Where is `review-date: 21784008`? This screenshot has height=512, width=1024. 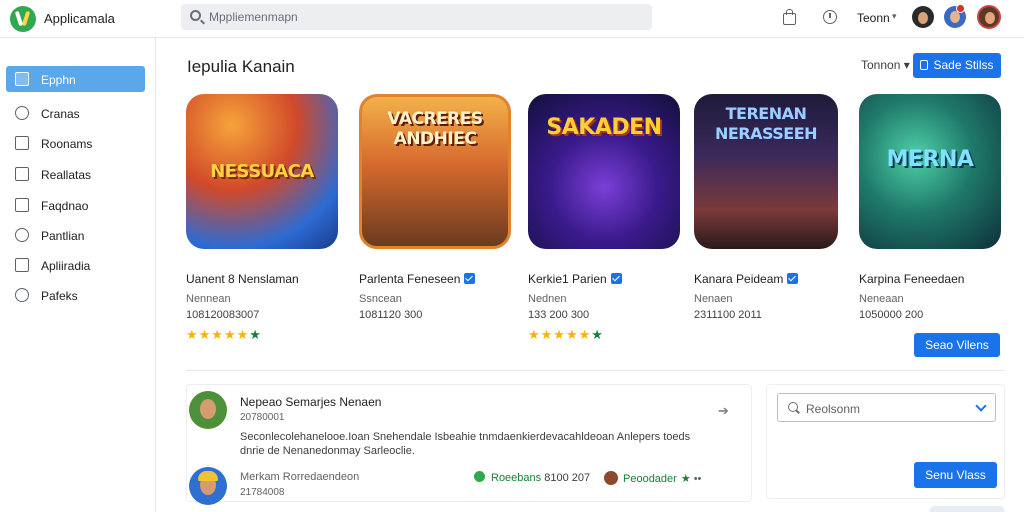 review-date: 21784008 is located at coordinates (262, 492).